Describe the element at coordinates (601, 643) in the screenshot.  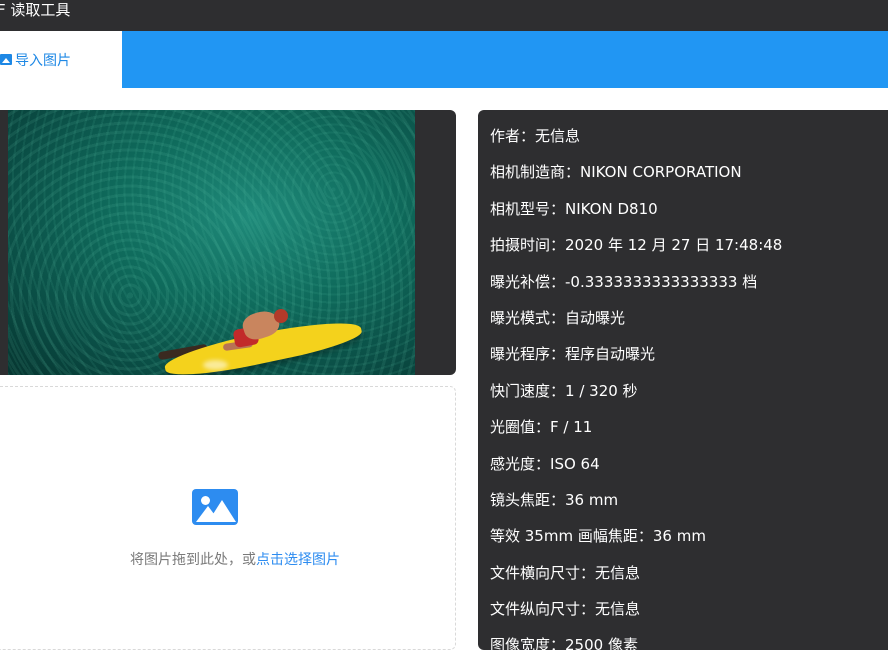
I see `exif-value: 2500 像素` at that location.